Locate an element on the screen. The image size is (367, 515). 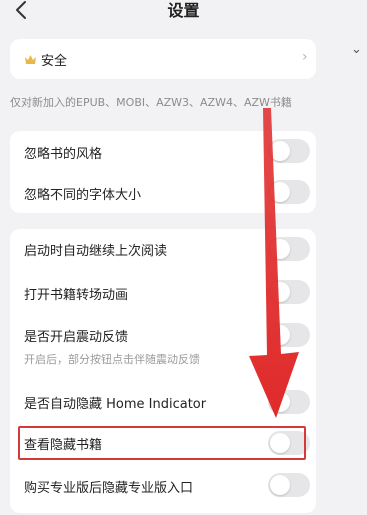
vibration-feedback-label: 是否开启震动反馈 is located at coordinates (76, 337).